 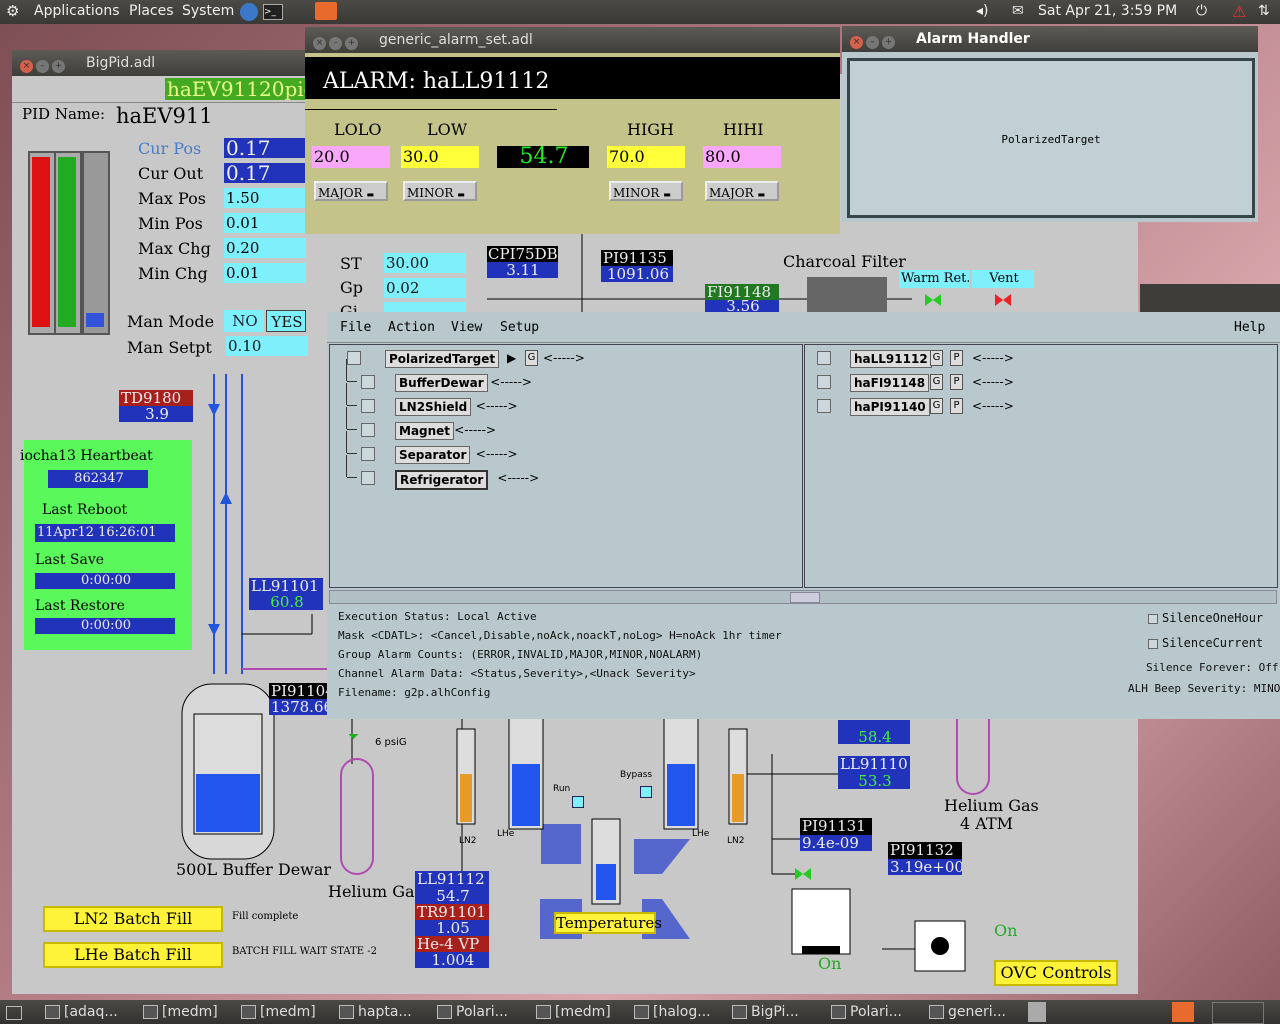 What do you see at coordinates (572, 40) in the screenshot?
I see `alarmset-titlebar: × – + generic_alarm_set.adl` at bounding box center [572, 40].